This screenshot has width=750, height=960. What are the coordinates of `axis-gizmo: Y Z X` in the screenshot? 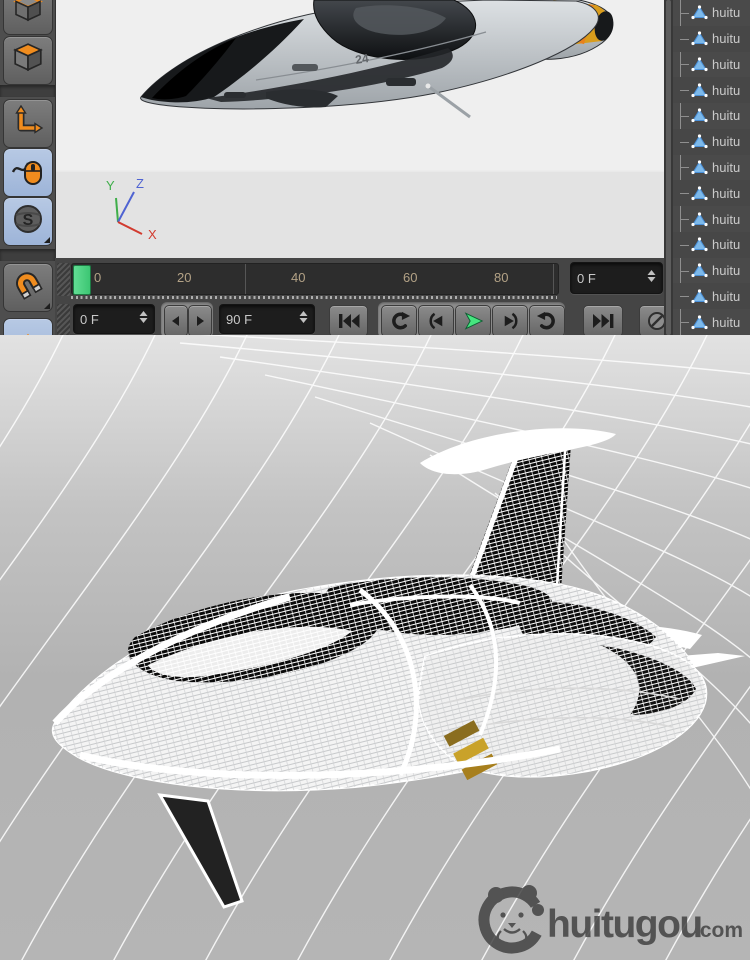 It's located at (131, 208).